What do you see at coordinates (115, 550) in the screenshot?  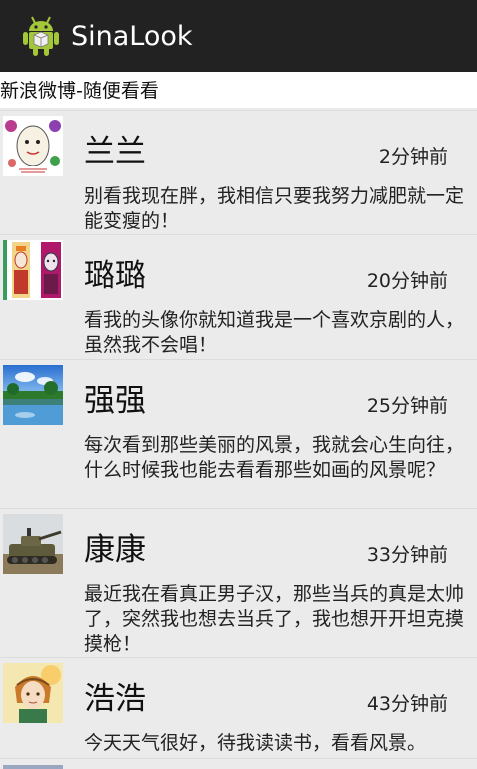 I see `user-name: 康康` at bounding box center [115, 550].